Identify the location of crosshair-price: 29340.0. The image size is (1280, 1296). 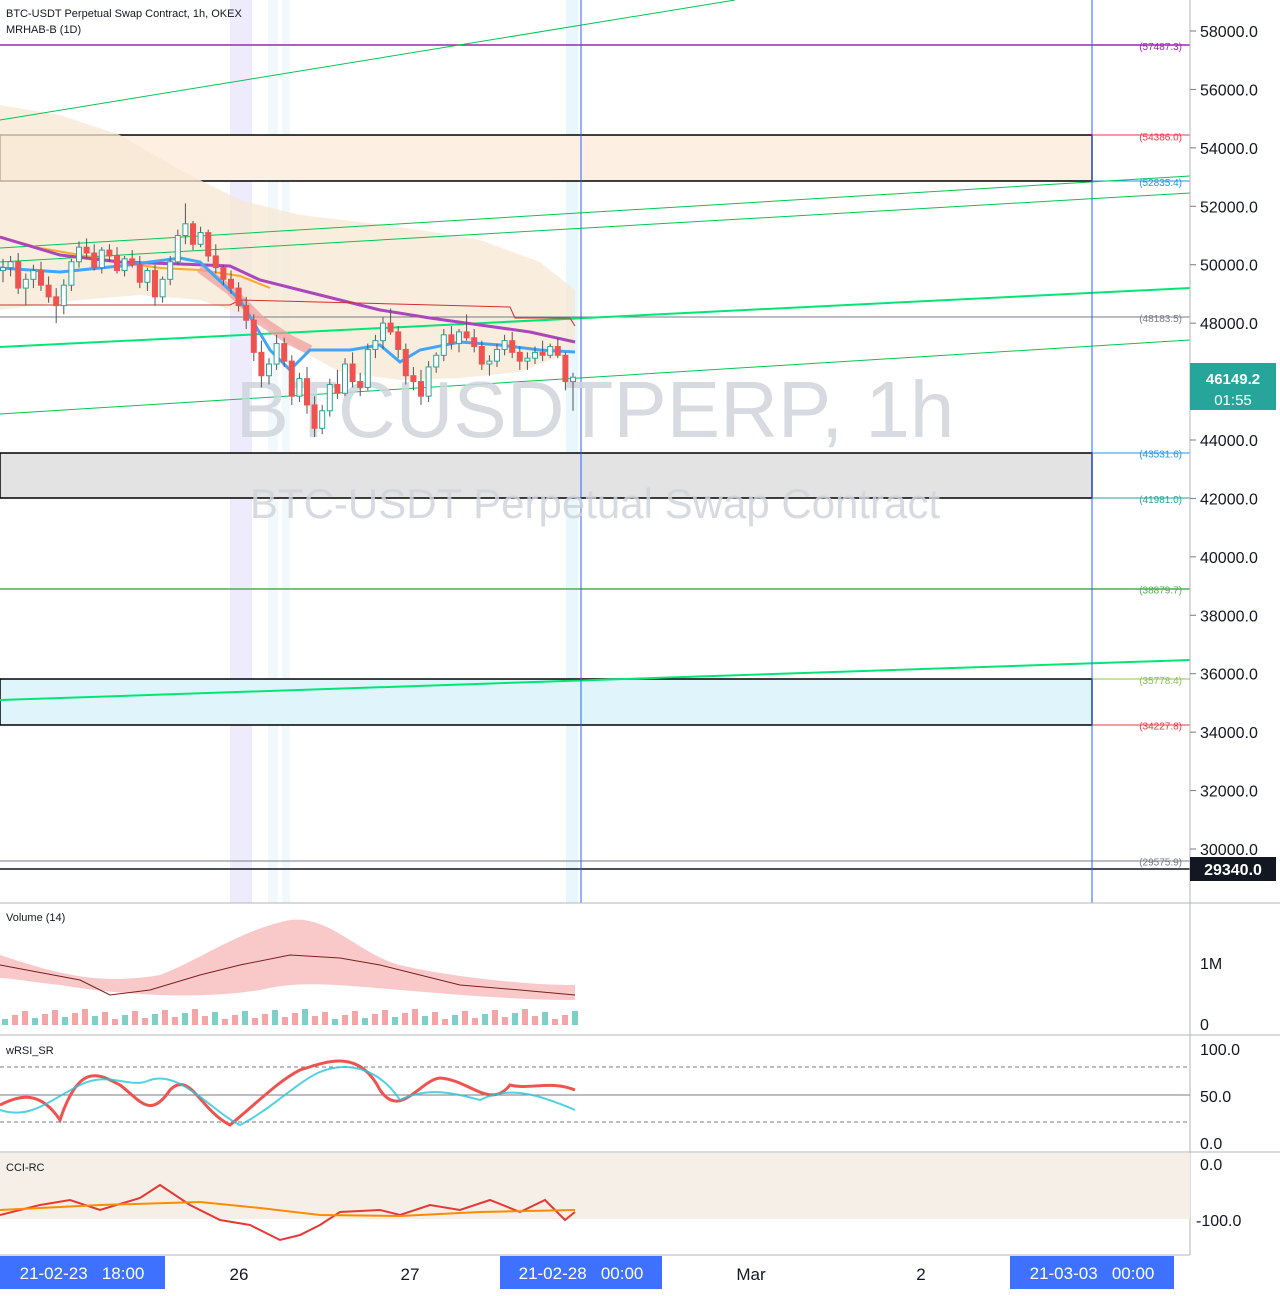
(1233, 870).